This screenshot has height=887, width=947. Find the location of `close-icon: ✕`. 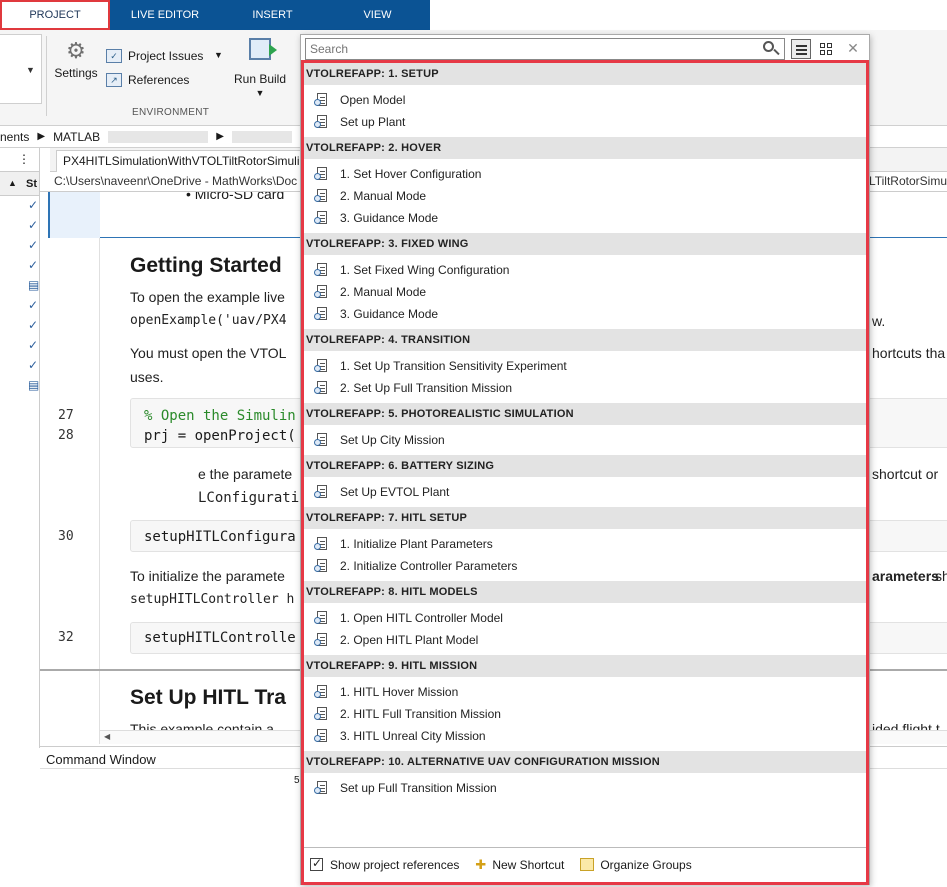

close-icon: ✕ is located at coordinates (853, 49).